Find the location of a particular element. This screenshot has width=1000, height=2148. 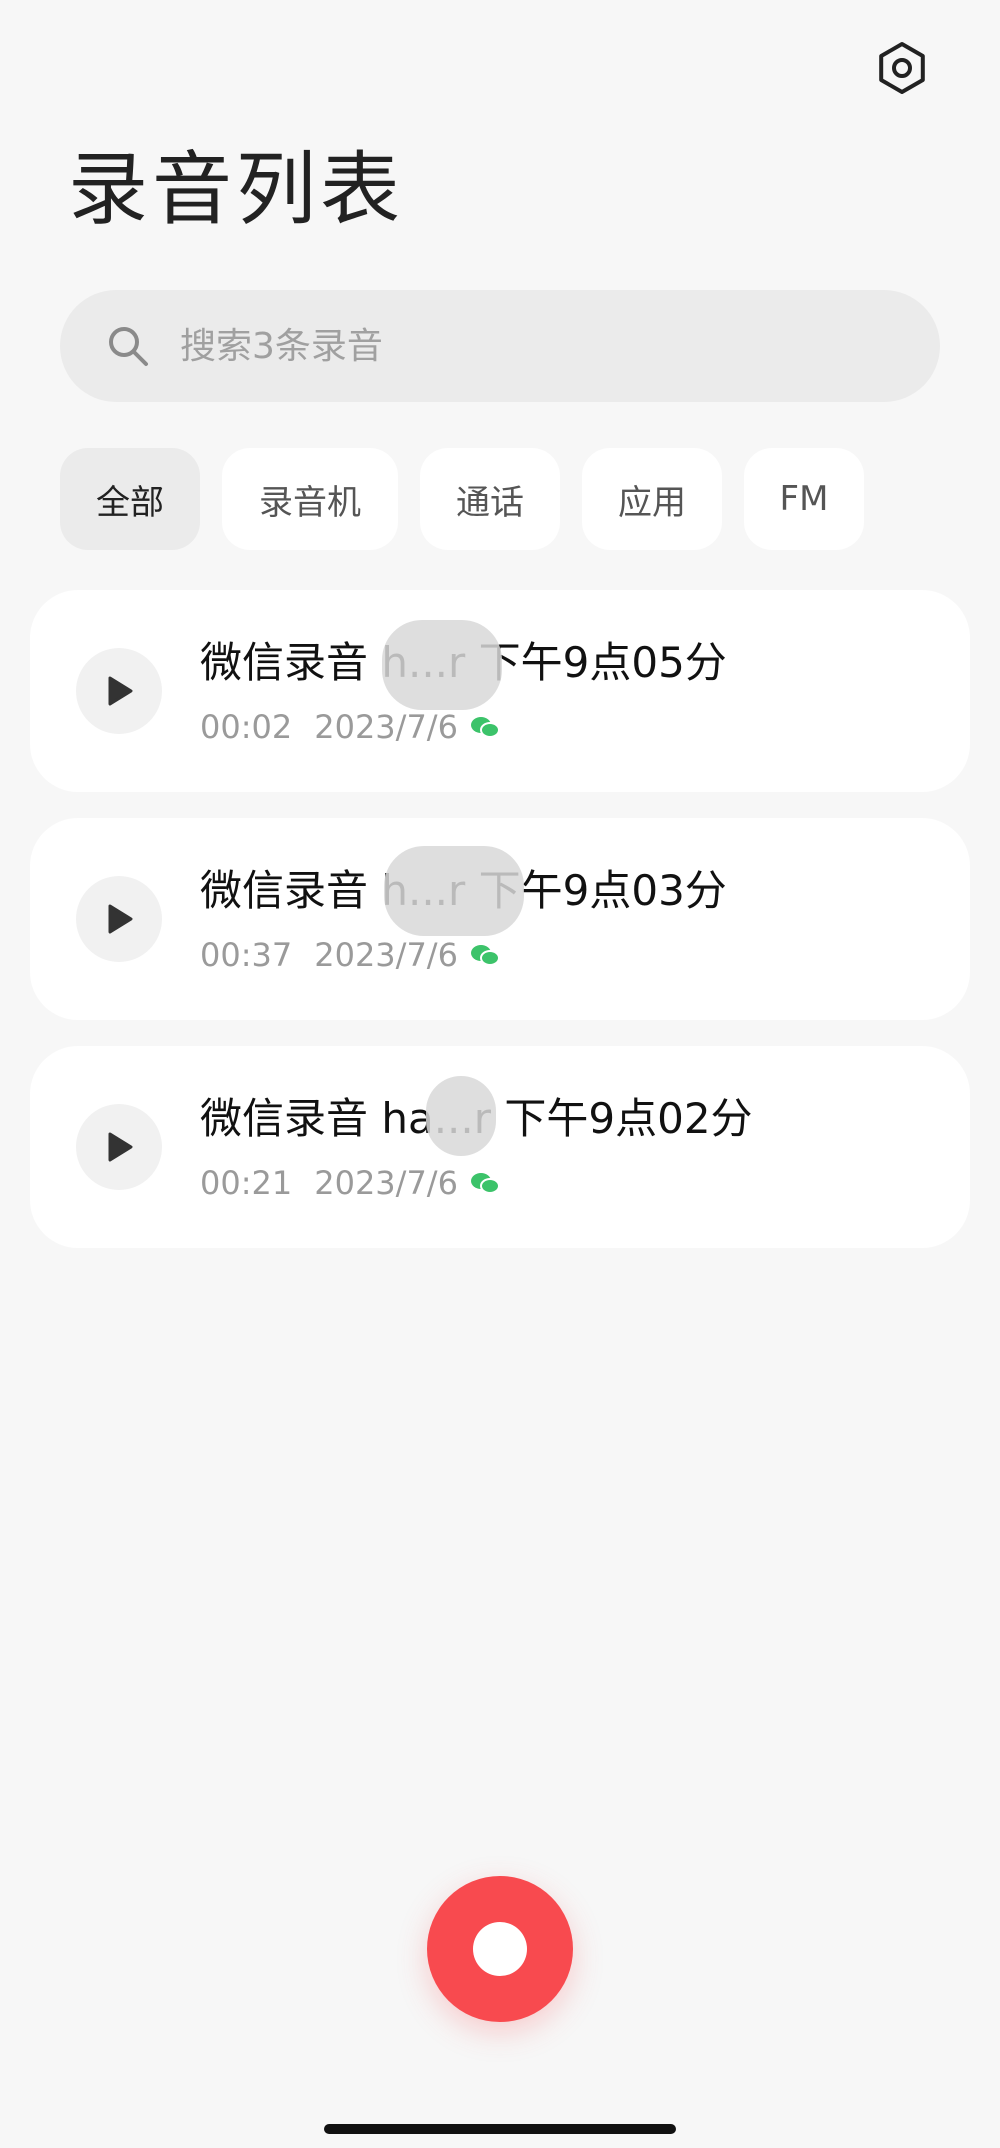

recording-duration: 00:21 is located at coordinates (246, 1183).